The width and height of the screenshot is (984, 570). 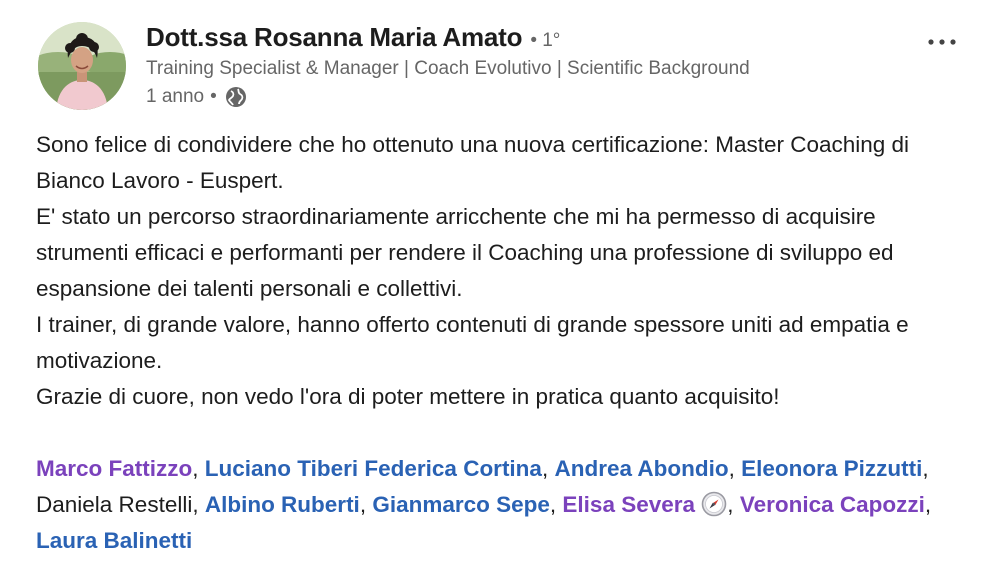 What do you see at coordinates (334, 37) in the screenshot?
I see `author-name: Dott.ssa Rosanna Maria Amato` at bounding box center [334, 37].